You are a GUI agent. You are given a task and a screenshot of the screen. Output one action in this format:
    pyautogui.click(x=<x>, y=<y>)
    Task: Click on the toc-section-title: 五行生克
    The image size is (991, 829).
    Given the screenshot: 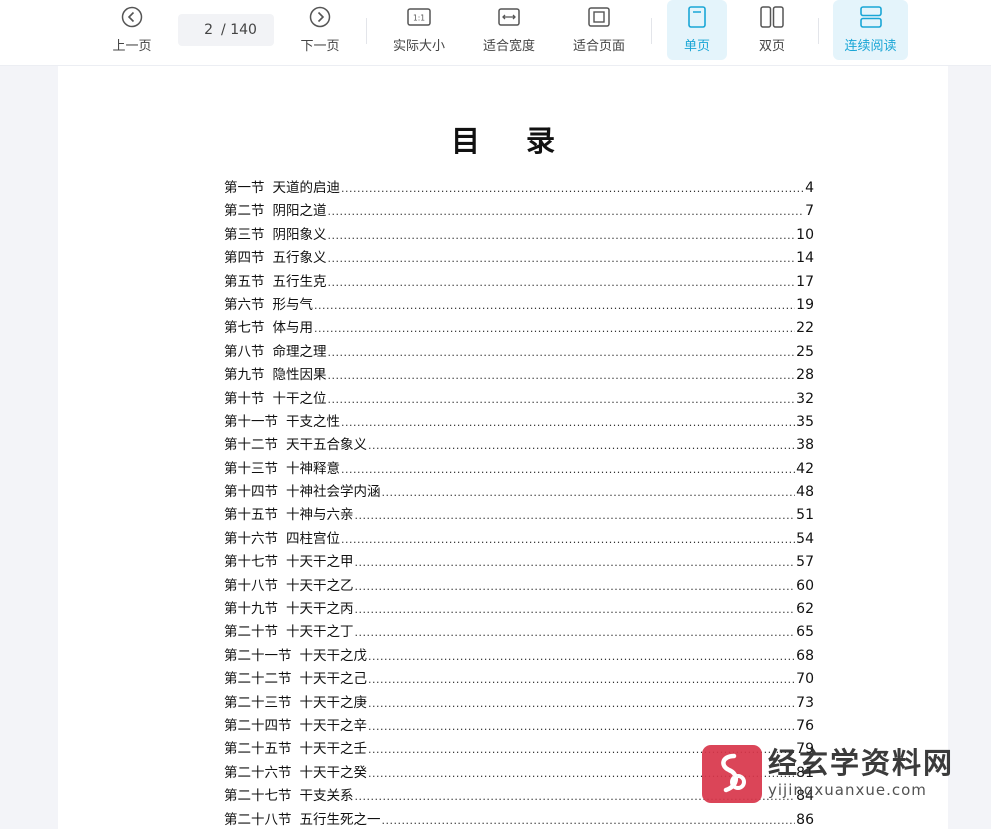 What is the action you would take?
    pyautogui.click(x=299, y=281)
    